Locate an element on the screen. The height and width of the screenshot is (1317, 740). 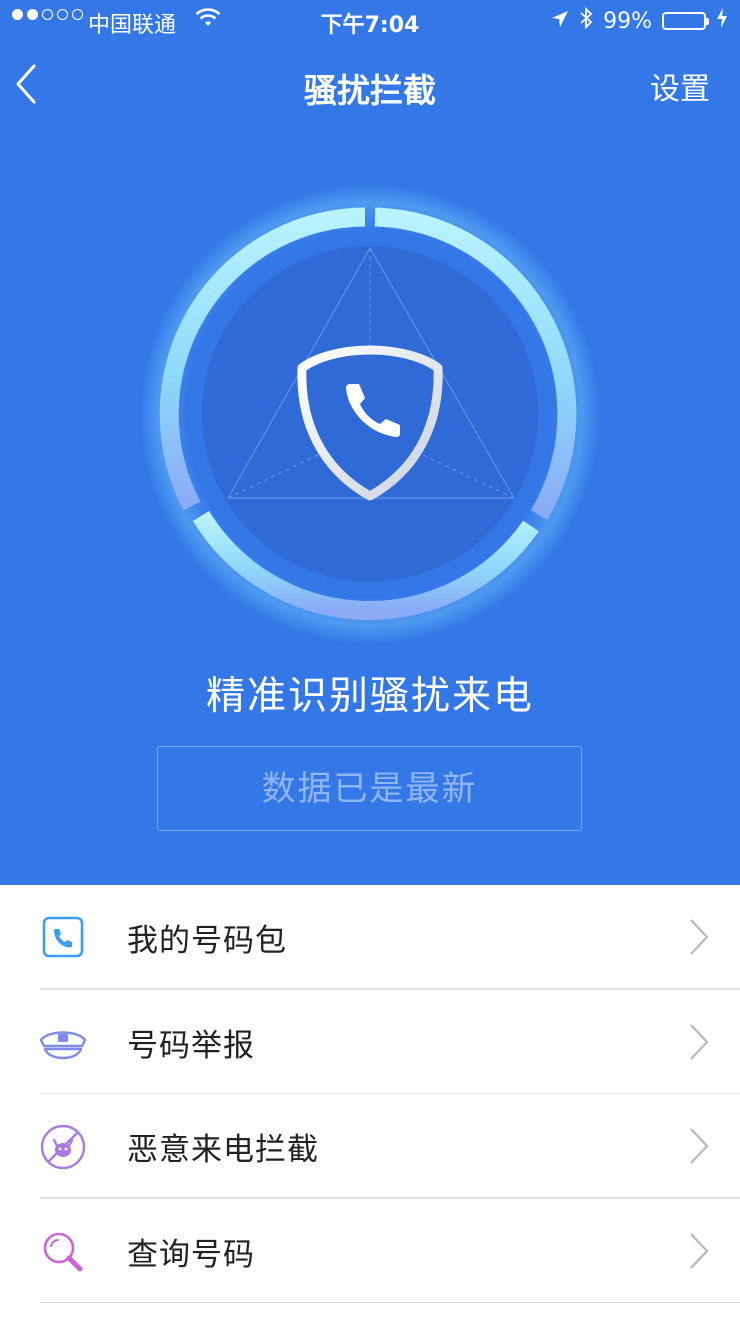
menu-item-label: 号码举报 is located at coordinates (191, 1045).